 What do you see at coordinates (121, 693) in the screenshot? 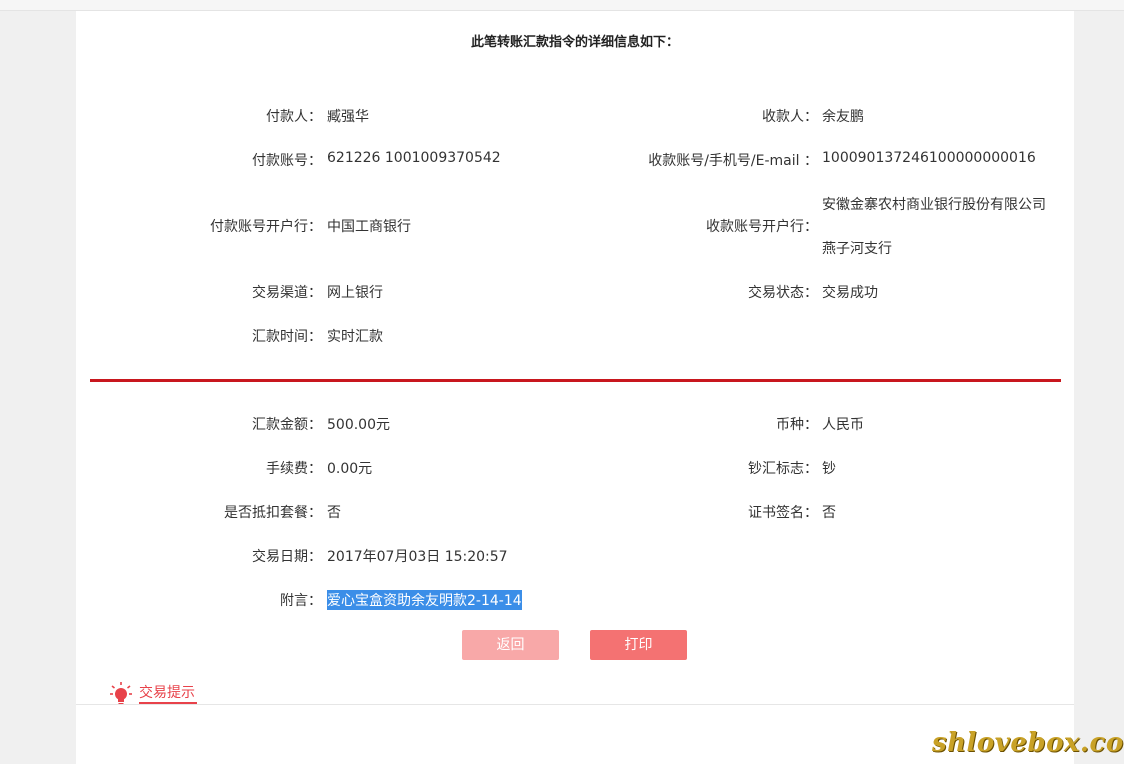
I see `lightbulb-icon` at bounding box center [121, 693].